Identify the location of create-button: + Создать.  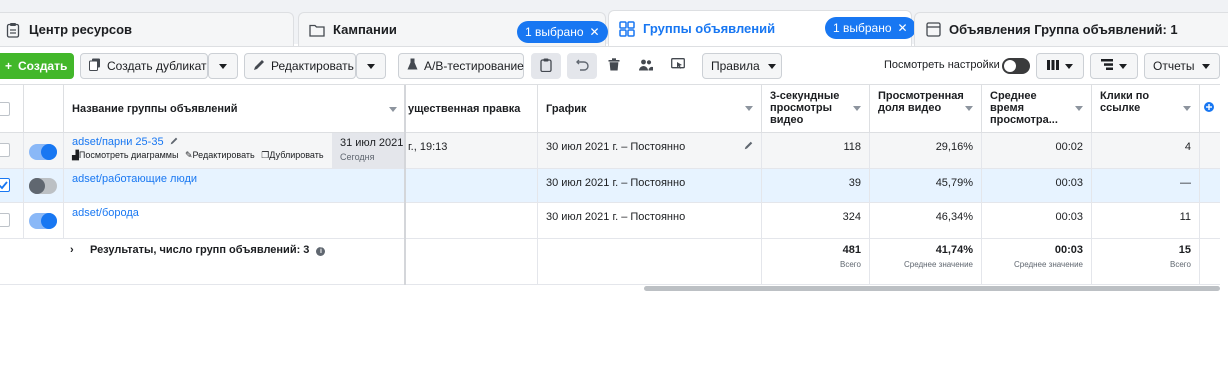
(37, 66).